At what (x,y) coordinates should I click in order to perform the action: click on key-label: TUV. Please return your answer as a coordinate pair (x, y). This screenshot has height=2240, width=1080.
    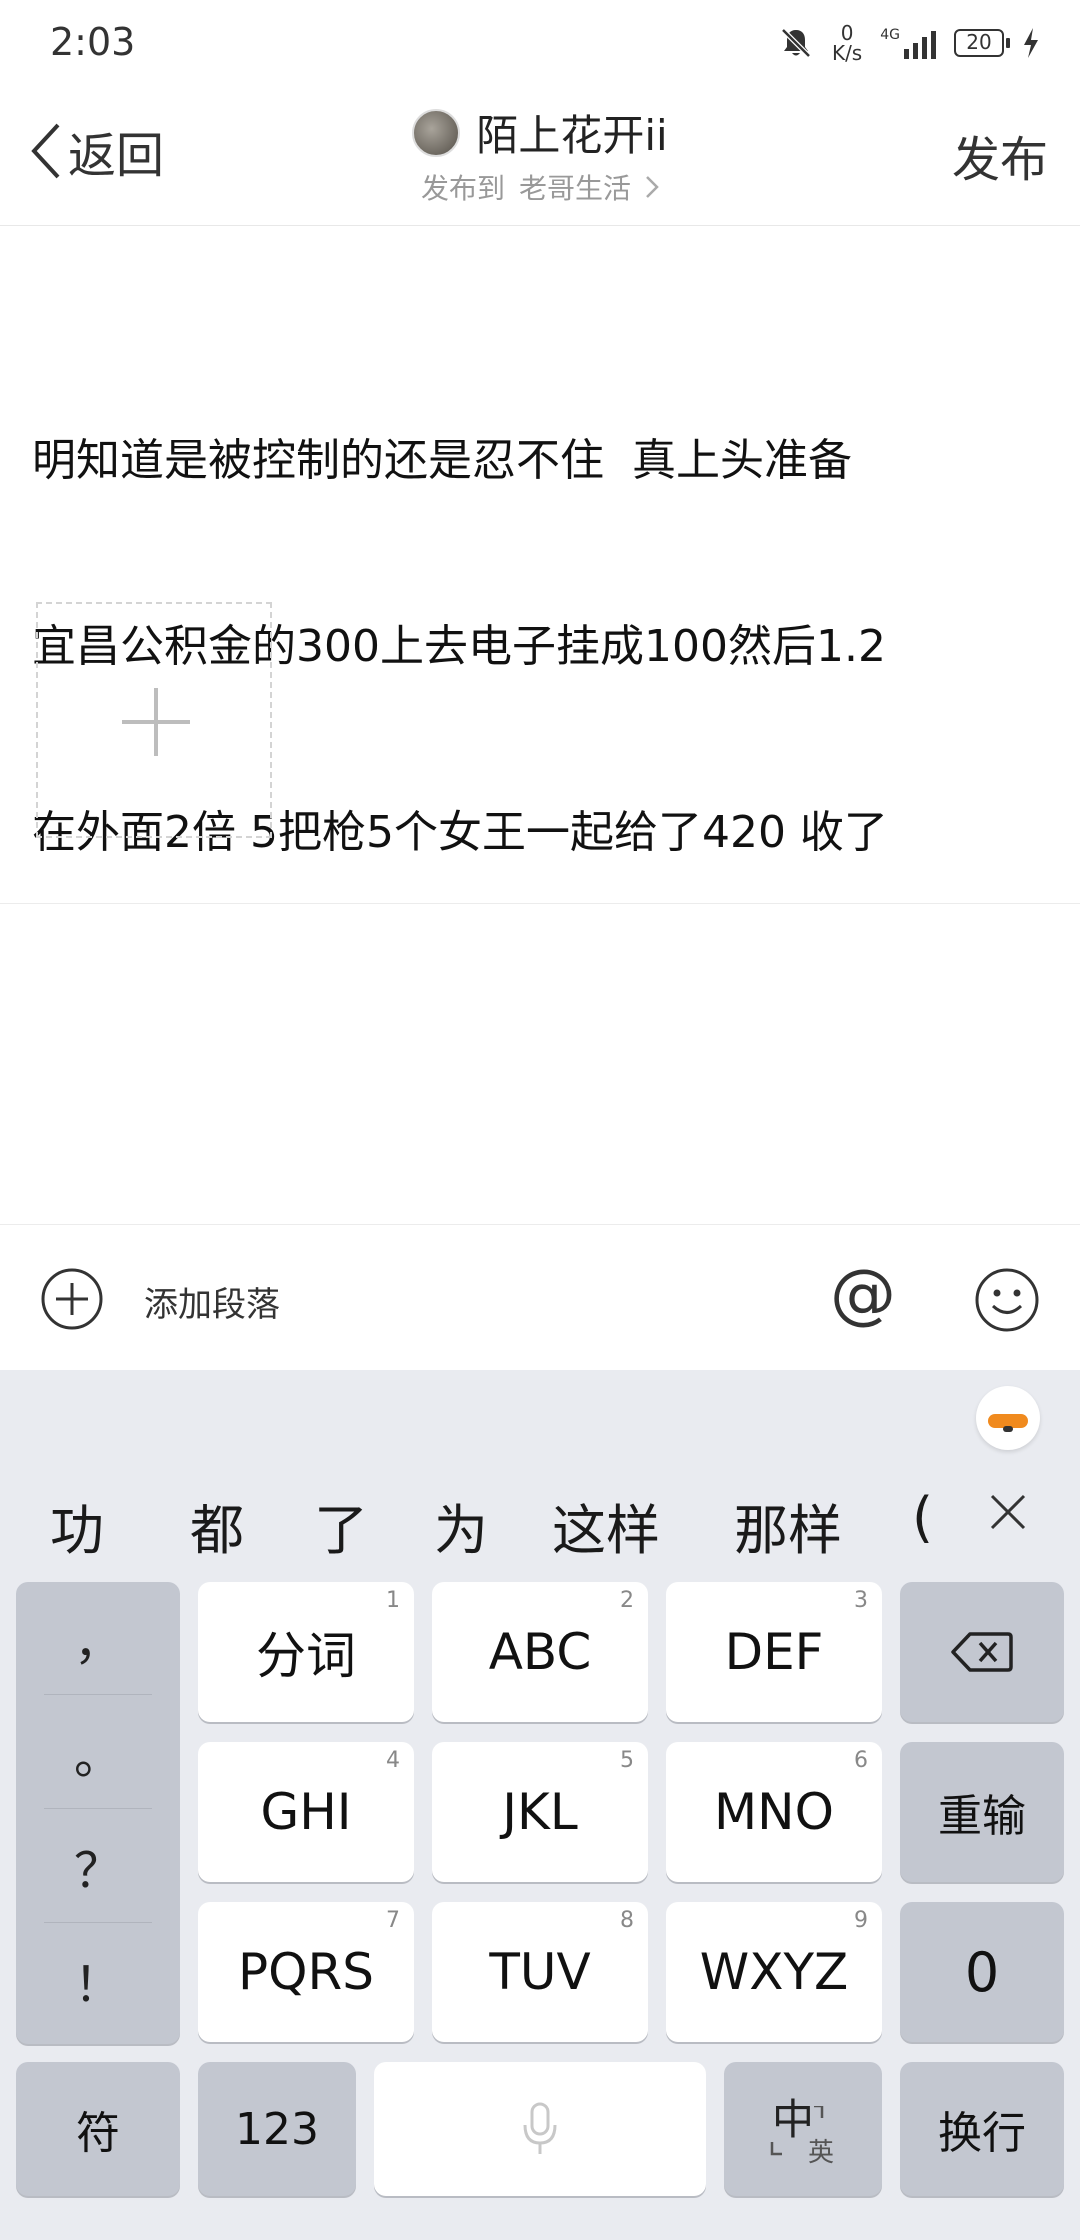
    Looking at the image, I should click on (540, 1972).